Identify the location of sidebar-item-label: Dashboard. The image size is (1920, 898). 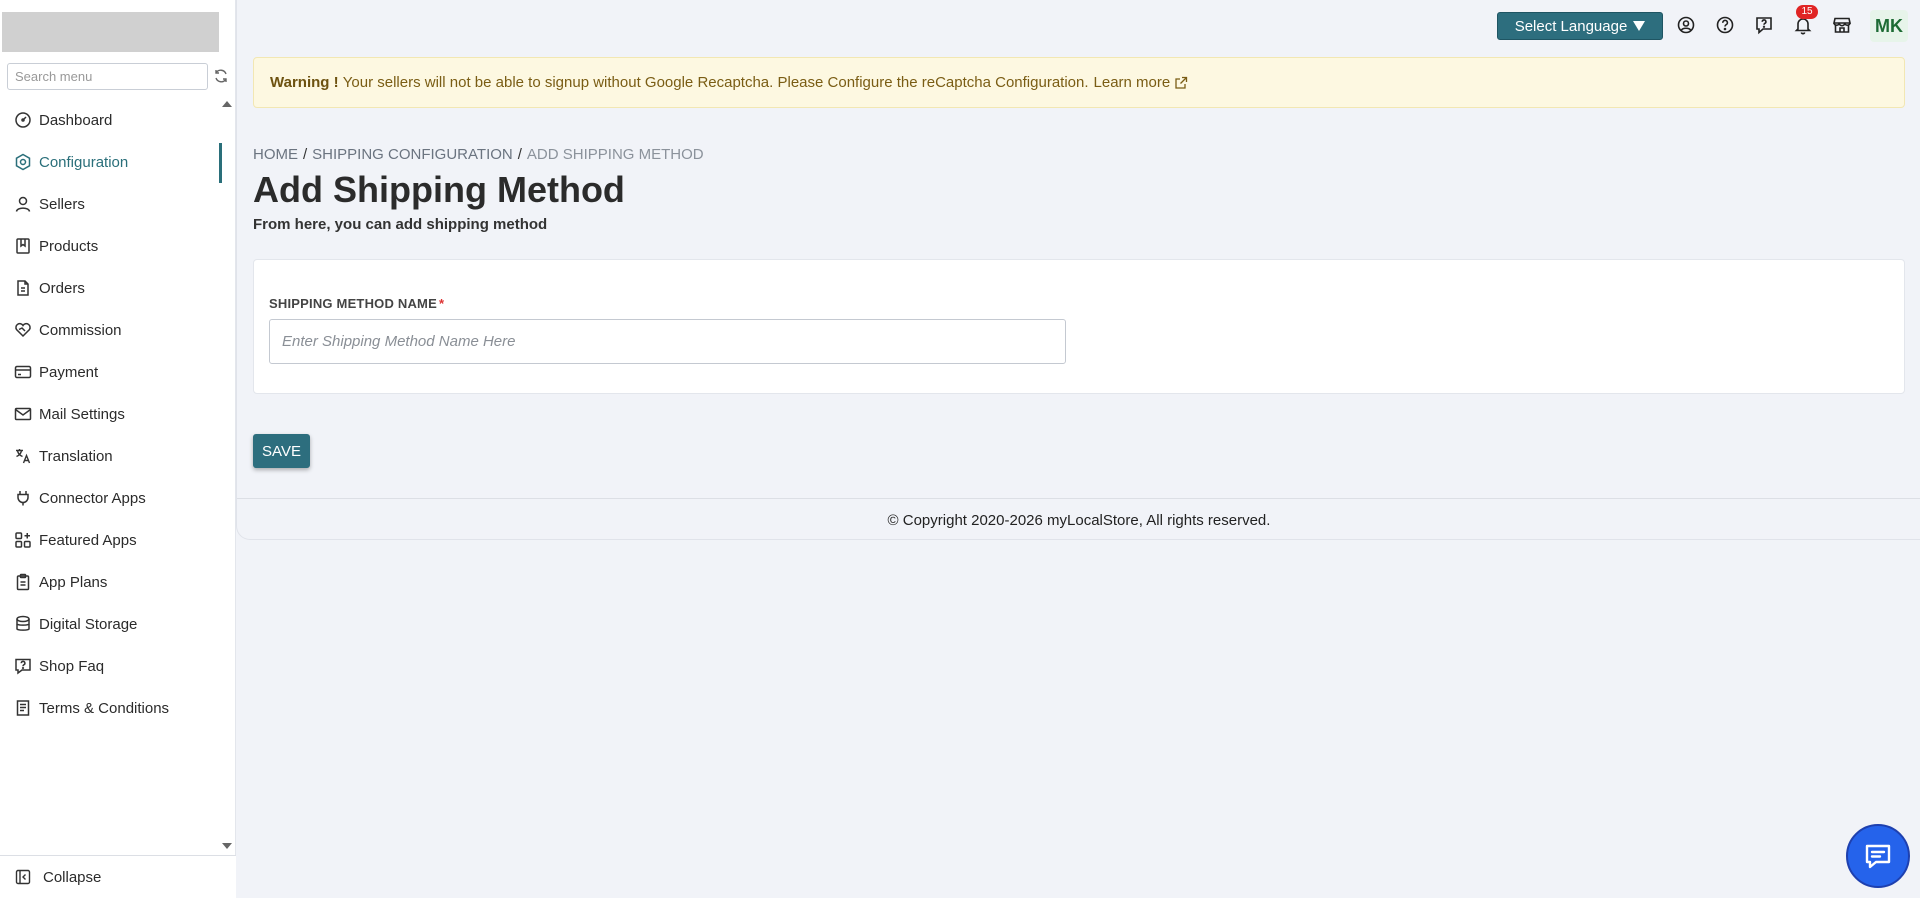
(76, 120).